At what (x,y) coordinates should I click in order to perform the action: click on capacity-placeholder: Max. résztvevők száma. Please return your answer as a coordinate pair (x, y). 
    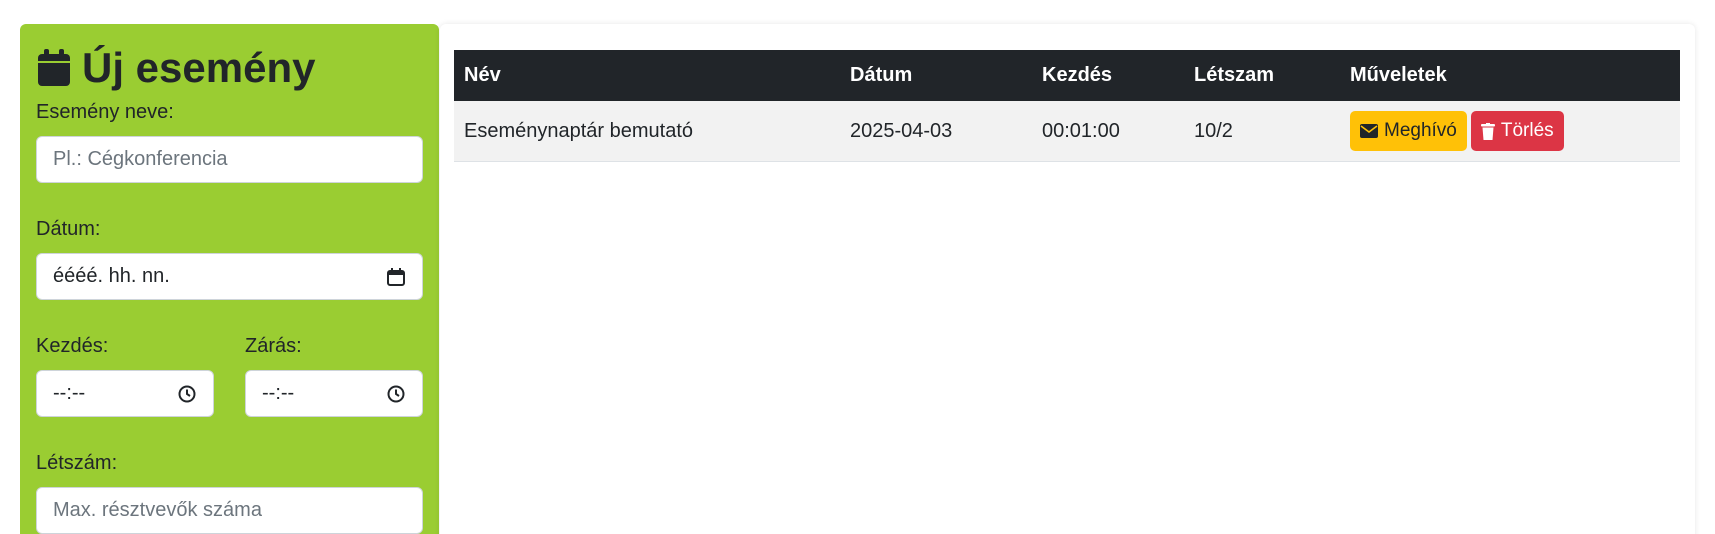
    Looking at the image, I should click on (157, 510).